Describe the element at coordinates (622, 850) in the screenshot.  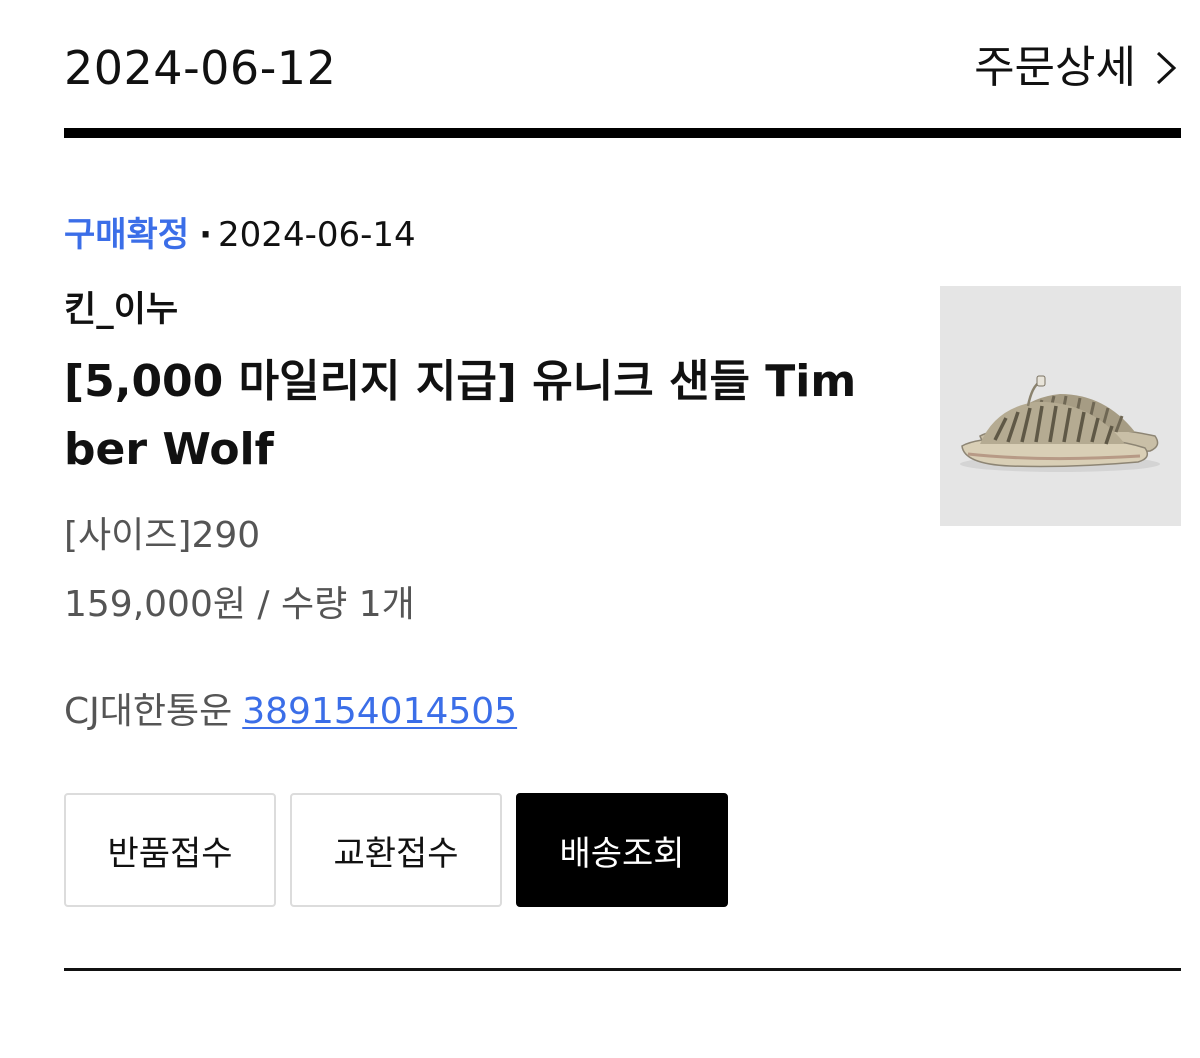
I see `track-delivery-button: 배송조회` at that location.